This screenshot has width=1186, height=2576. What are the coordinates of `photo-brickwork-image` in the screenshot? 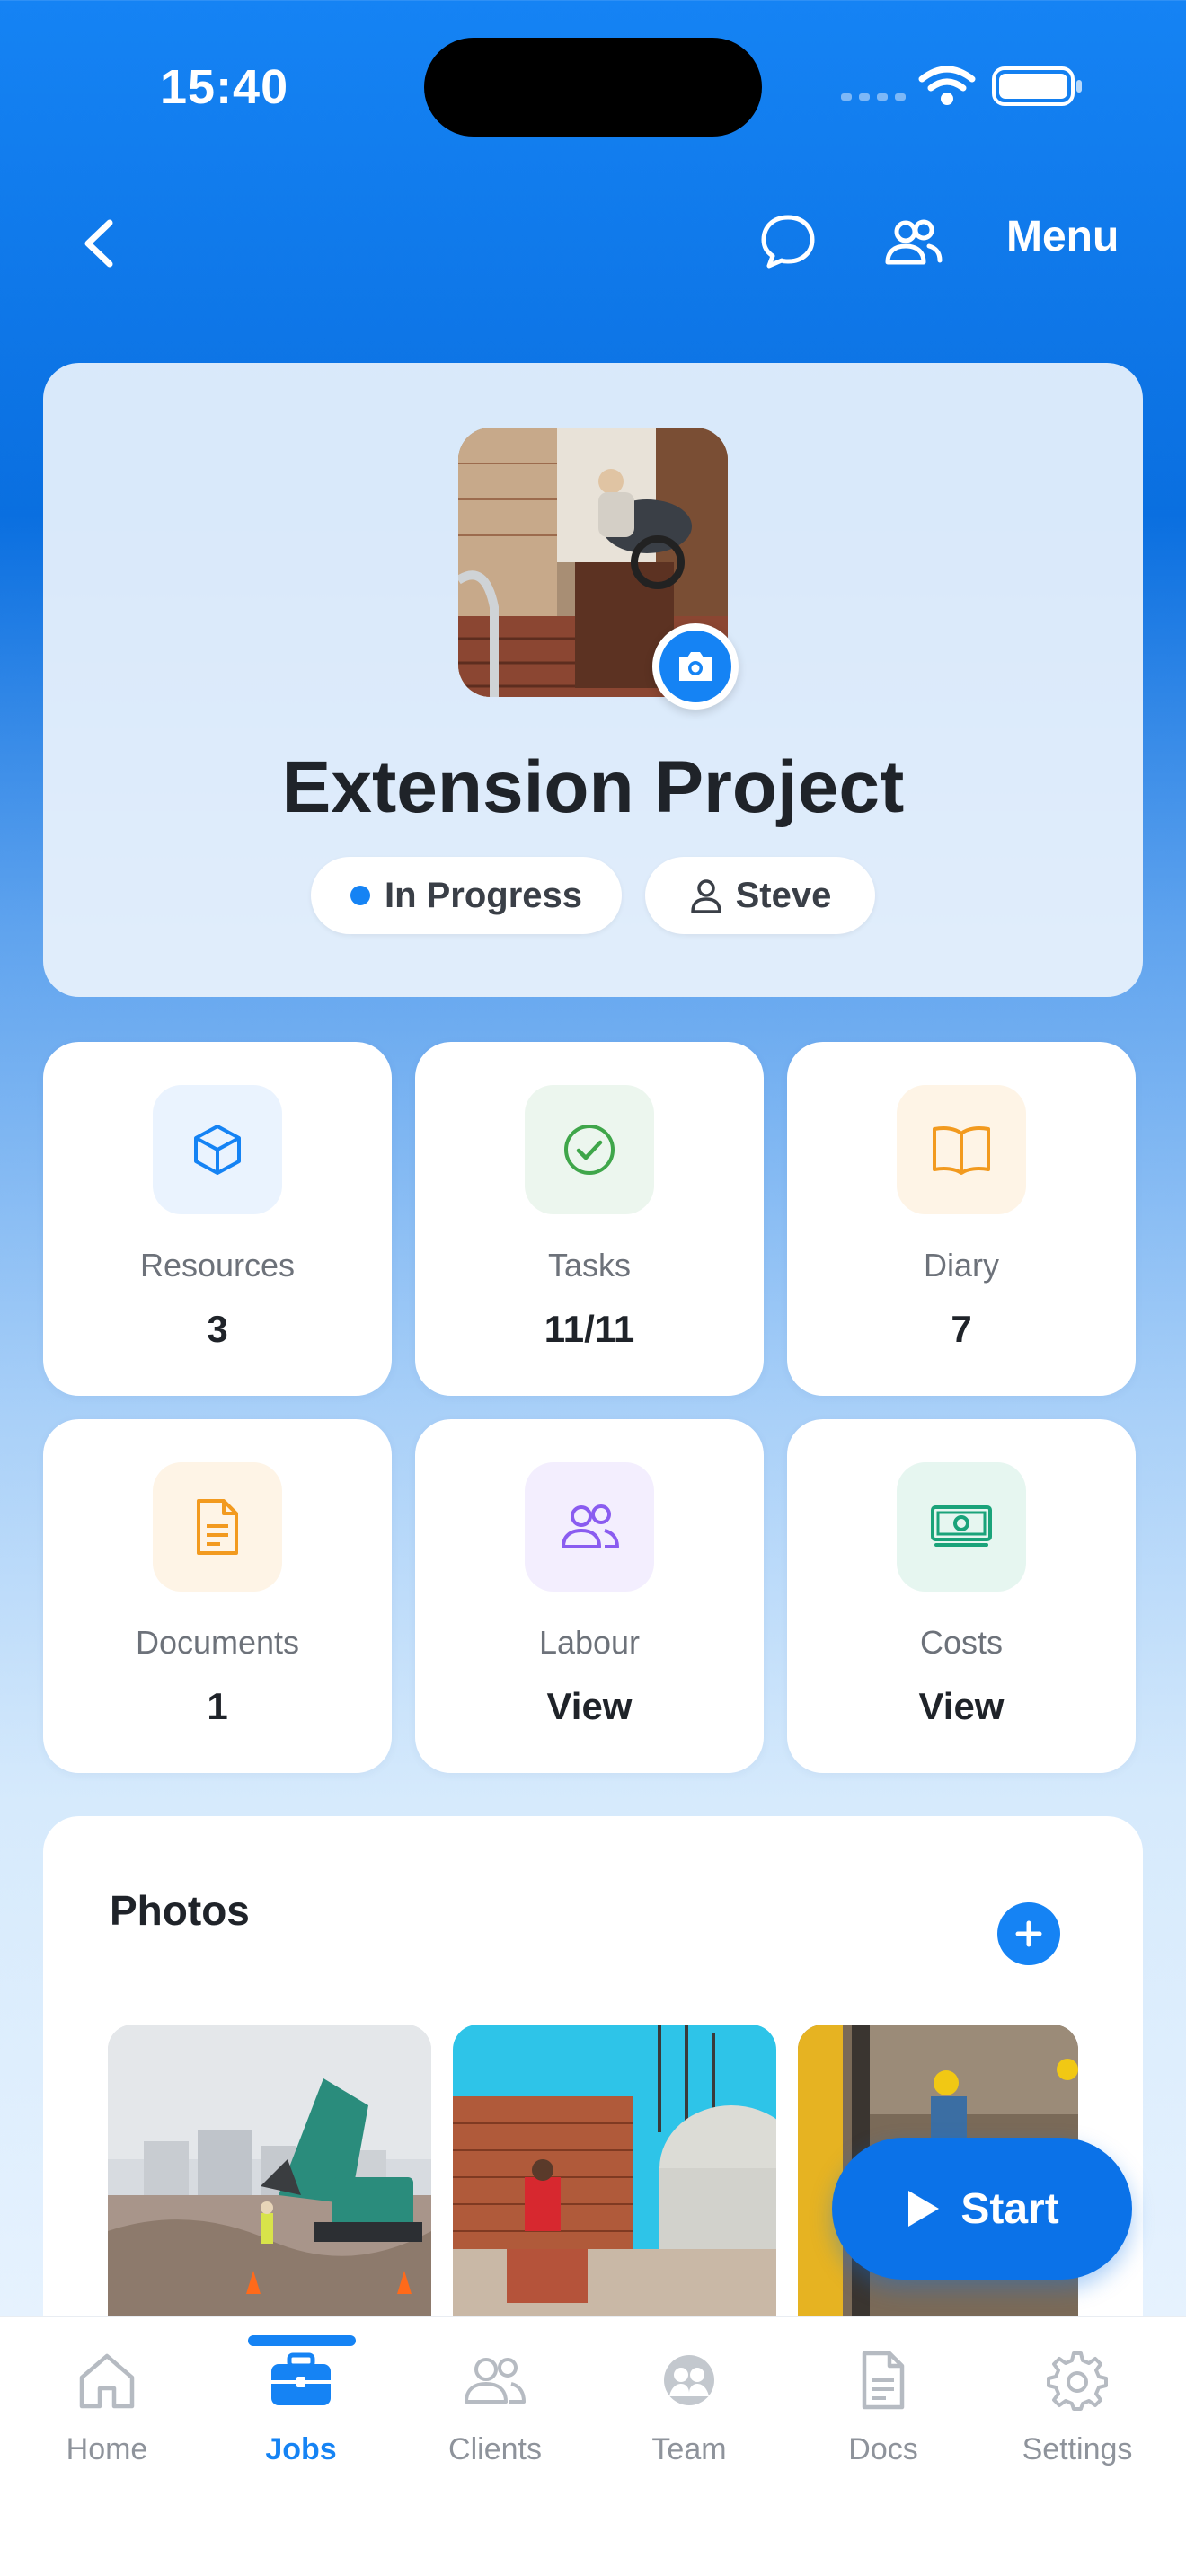 It's located at (614, 2173).